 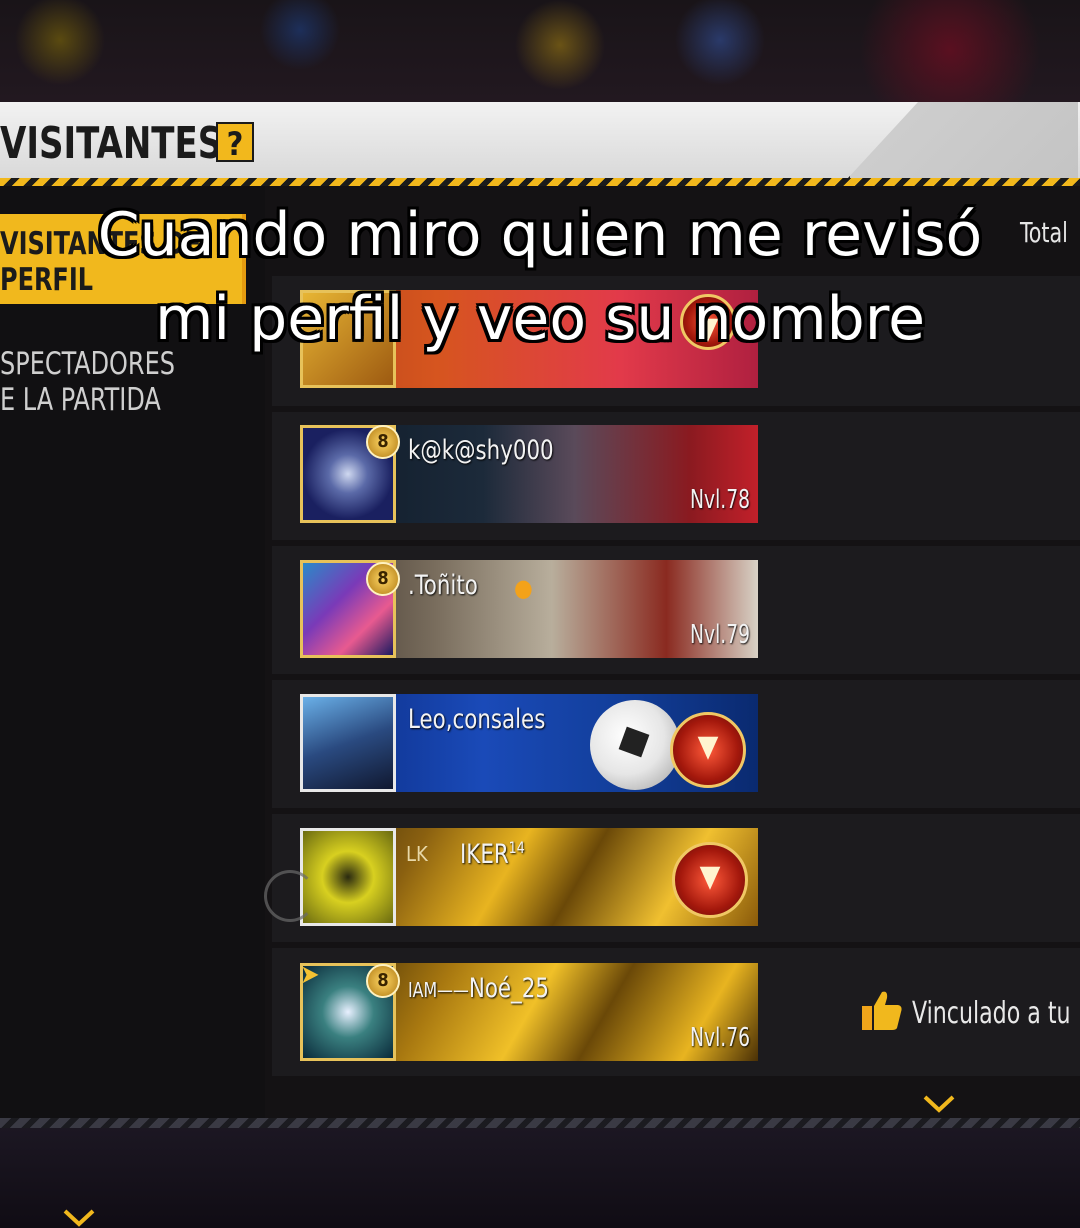 I want to click on visitor-name: Leo,consales, so click(x=477, y=719).